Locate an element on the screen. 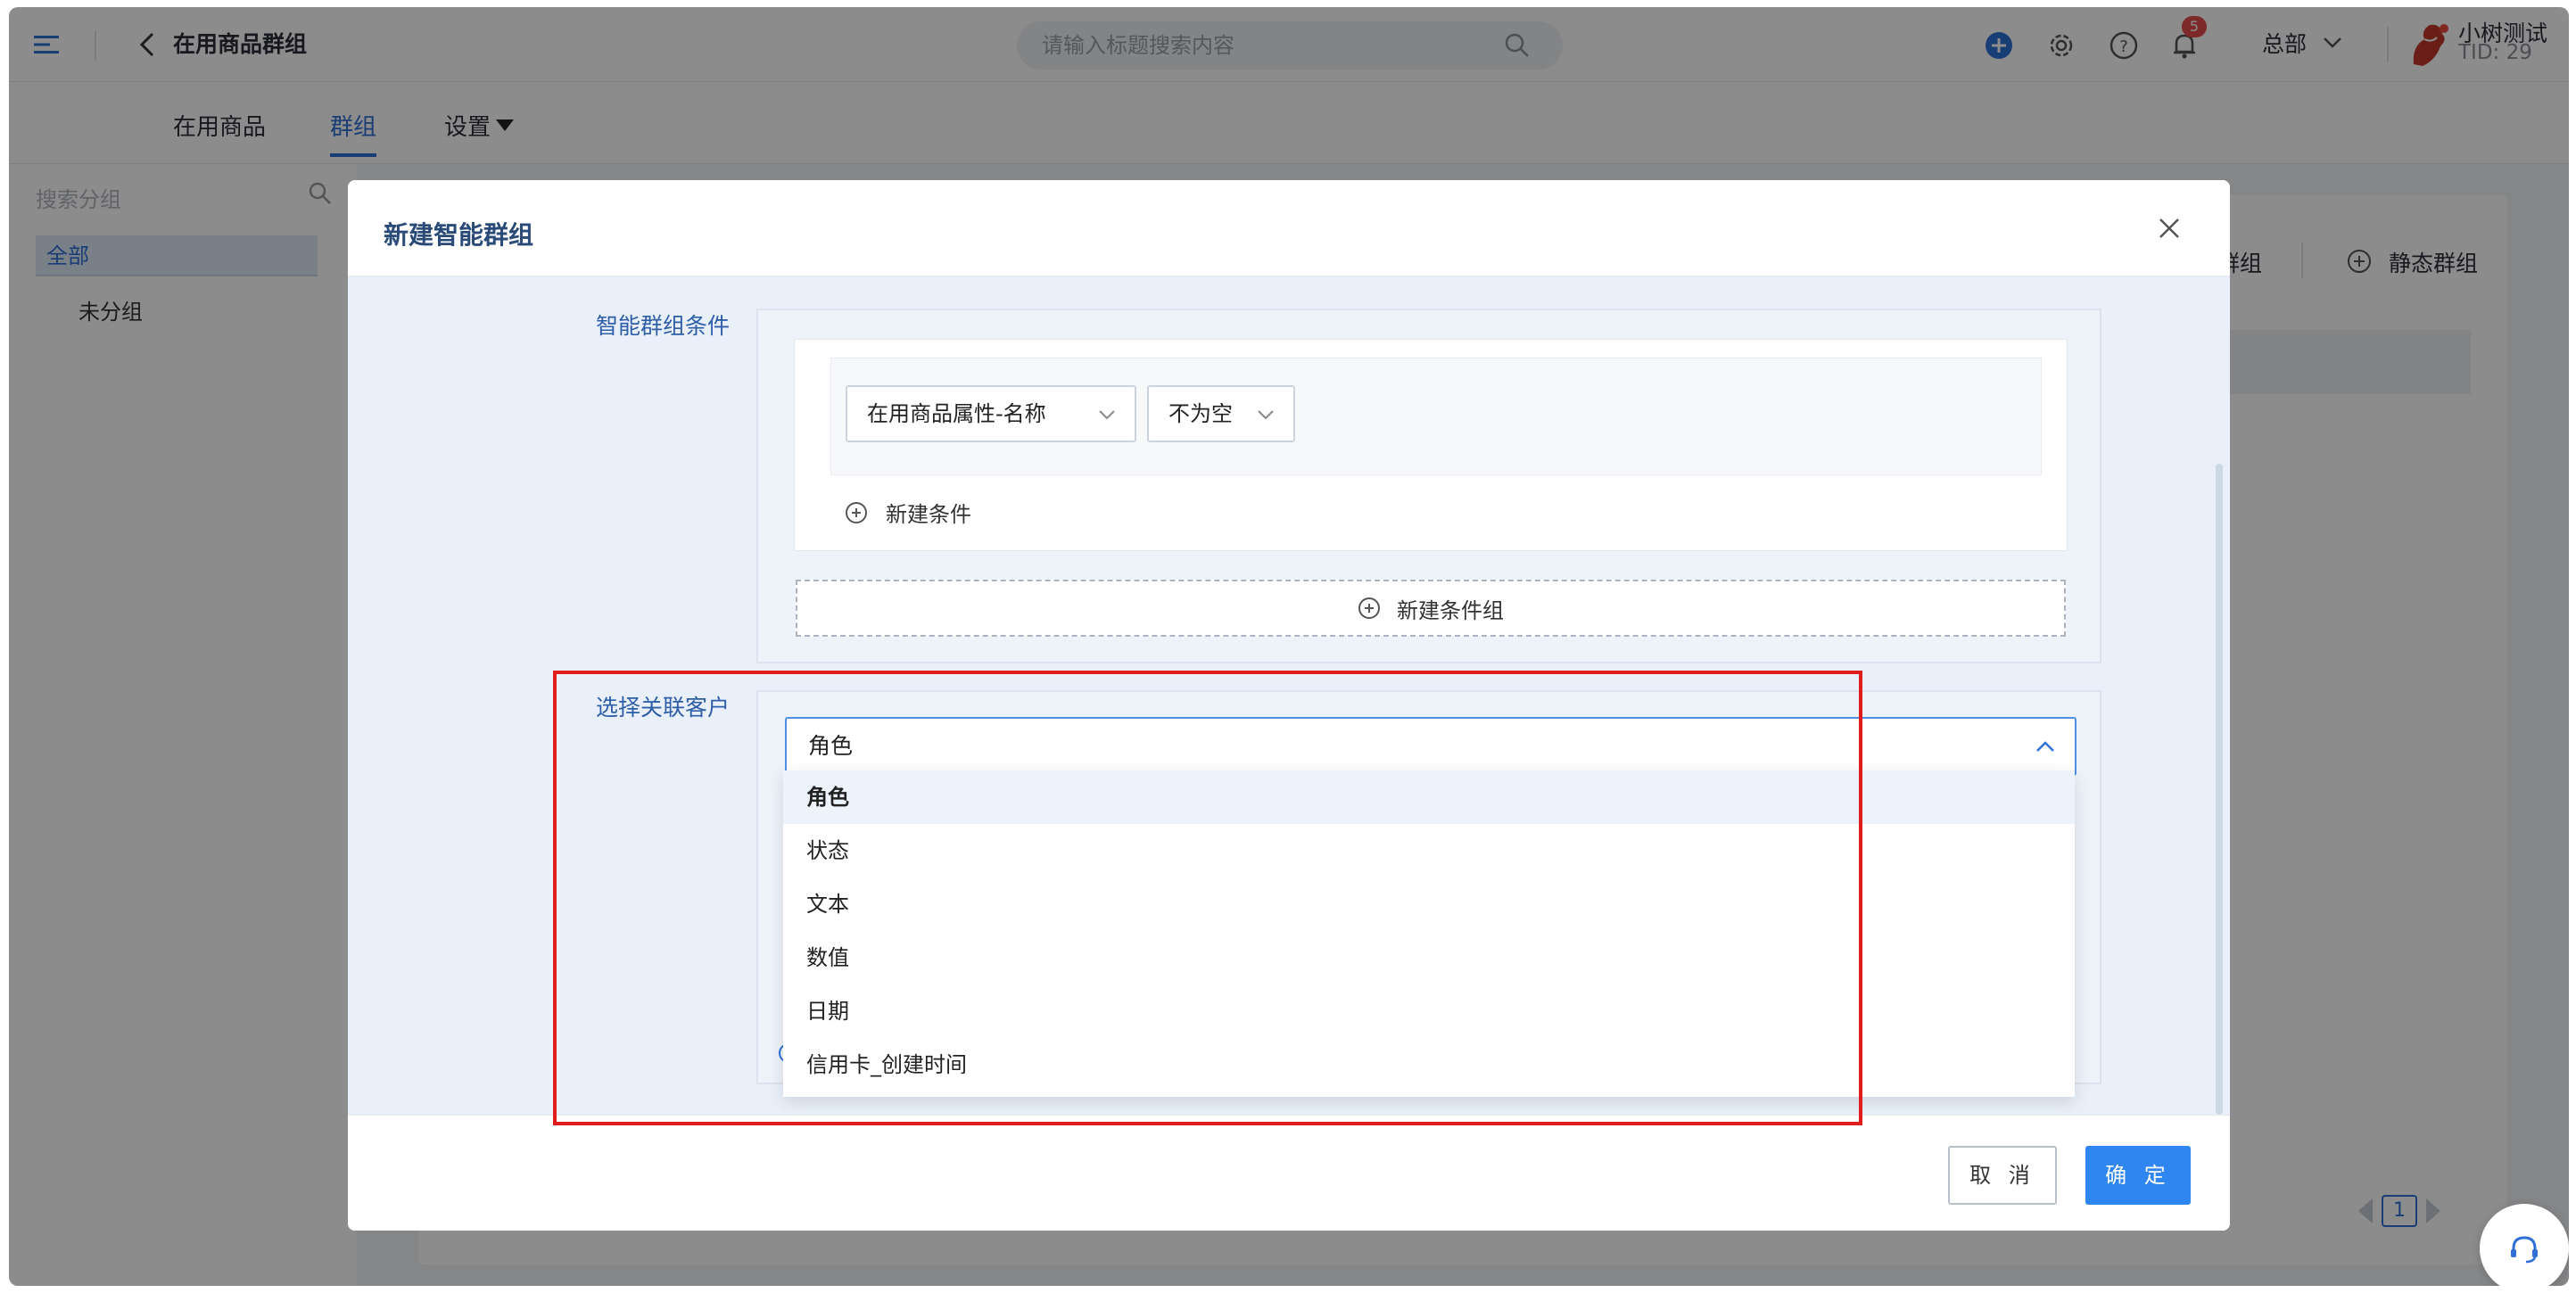 This screenshot has height=1293, width=2576. add-condition-group-button: 新建条件组 is located at coordinates (1431, 609).